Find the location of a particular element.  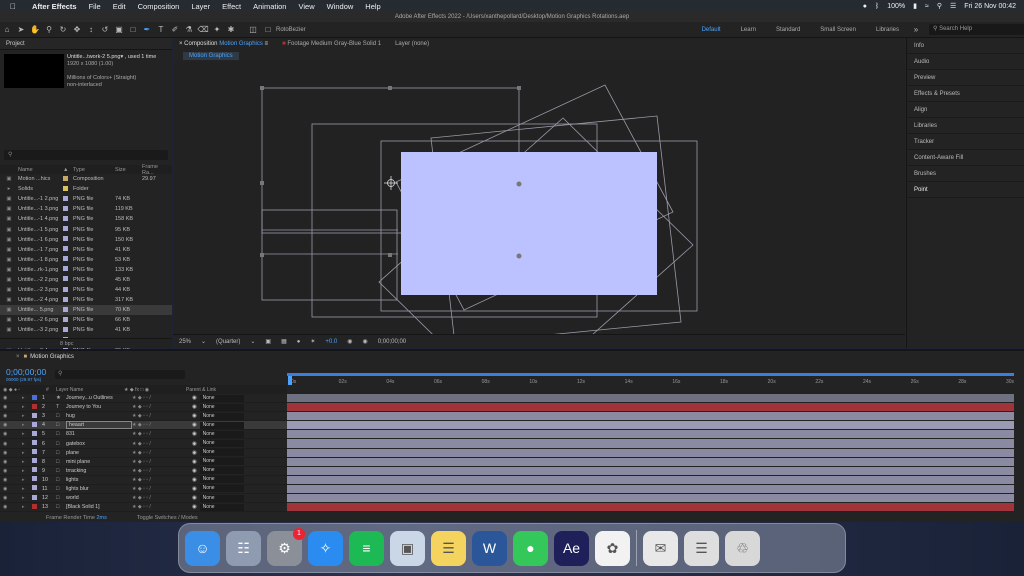

layer-name: 831 is located at coordinates (99, 434).